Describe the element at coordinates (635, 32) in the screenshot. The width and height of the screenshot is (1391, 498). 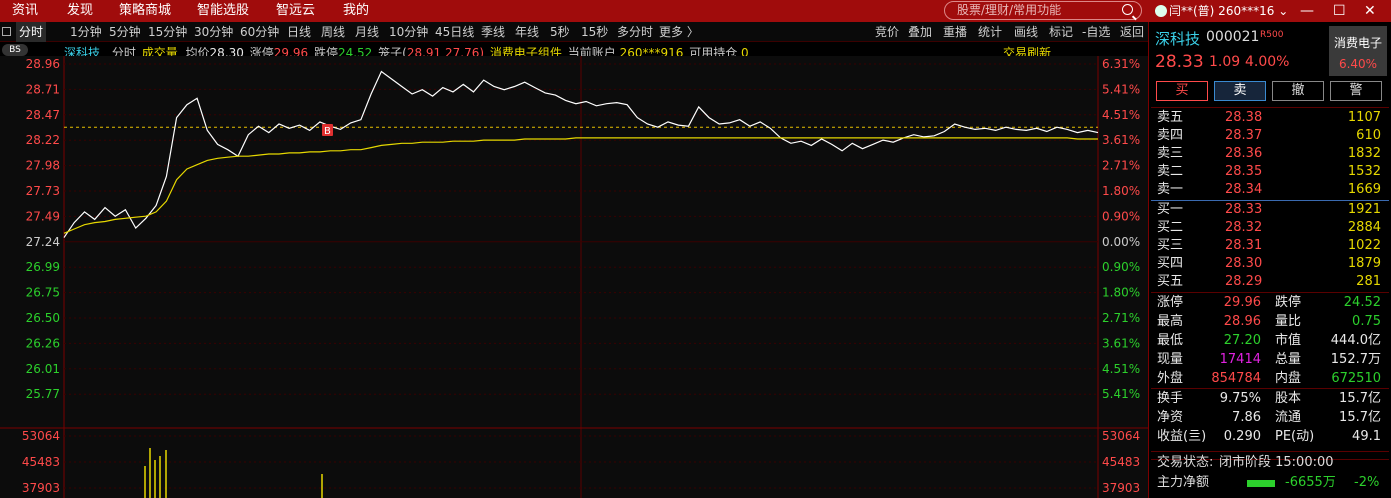
I see `tab-multi-timeshare: 多分时` at that location.